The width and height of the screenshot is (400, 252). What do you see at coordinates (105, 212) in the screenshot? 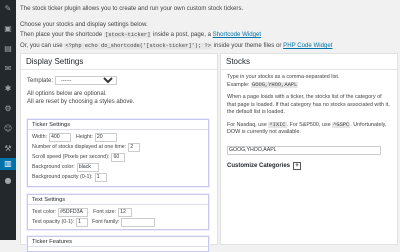
I see `font-size-label: Font size:` at bounding box center [105, 212].